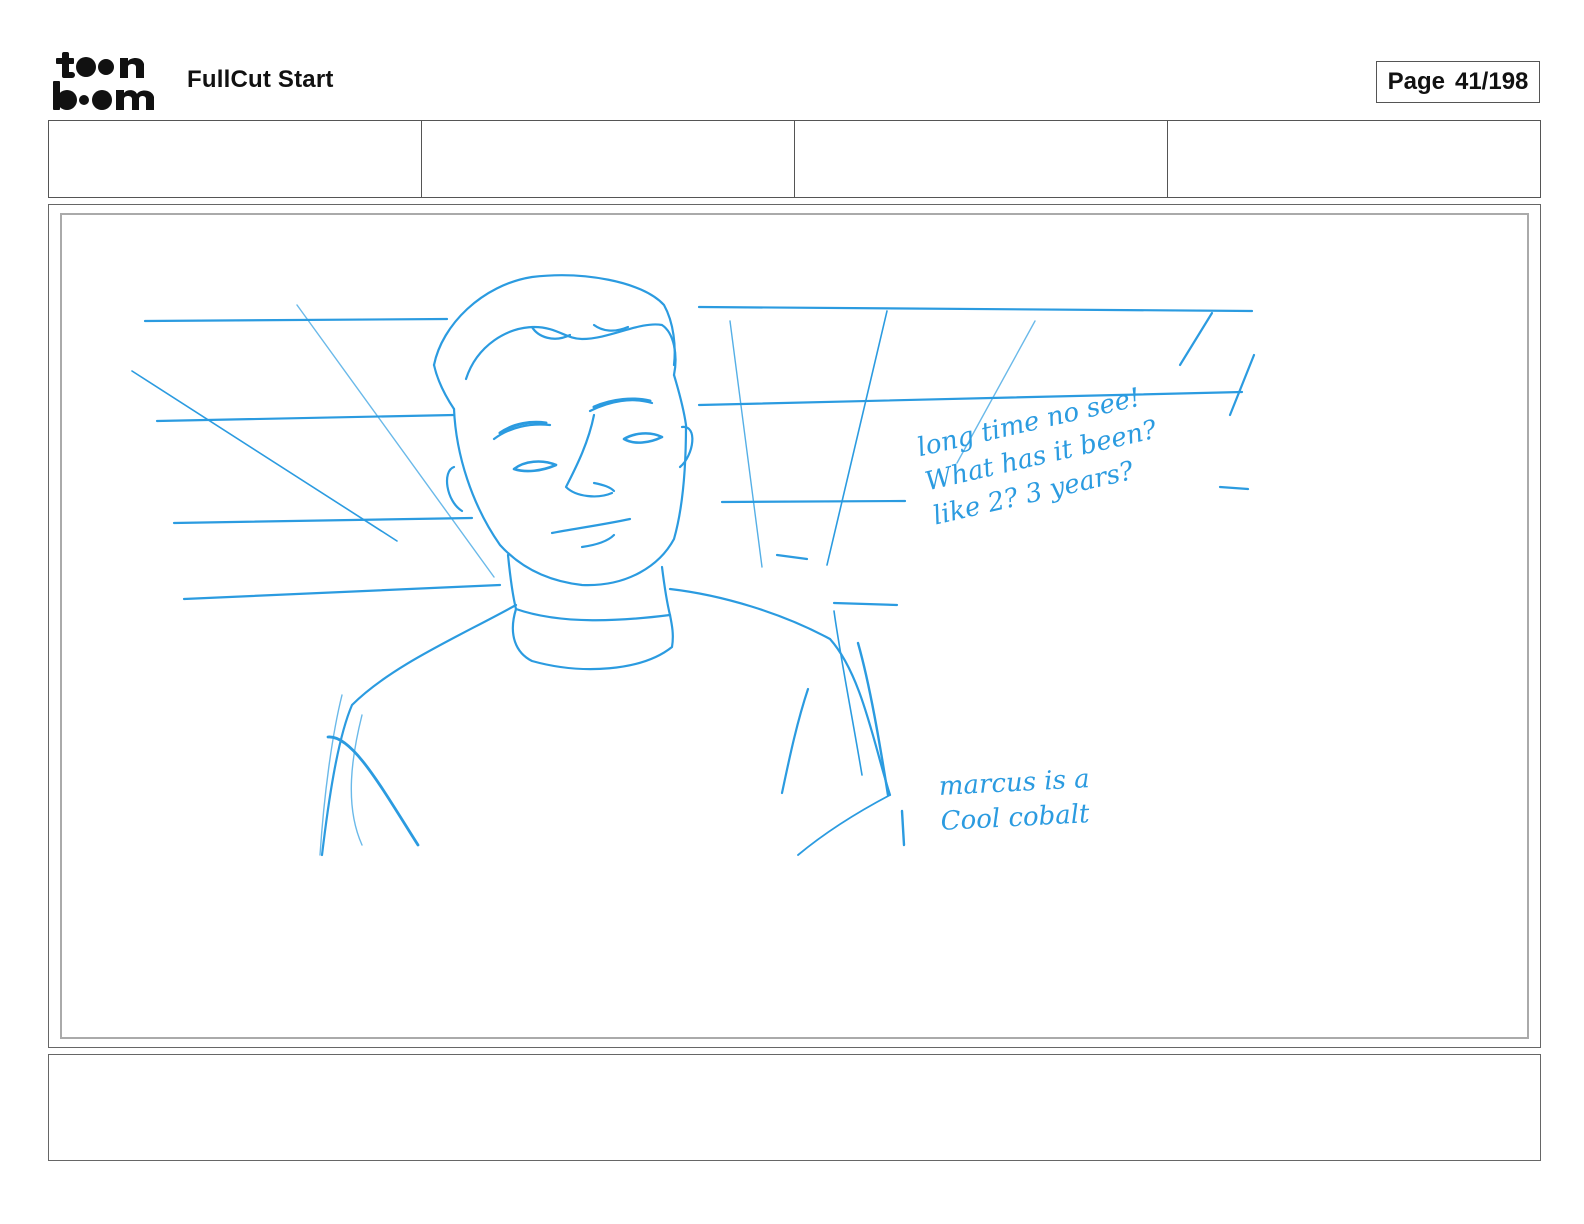 This screenshot has height=1224, width=1584. What do you see at coordinates (794, 1107) in the screenshot?
I see `dialogue-box` at bounding box center [794, 1107].